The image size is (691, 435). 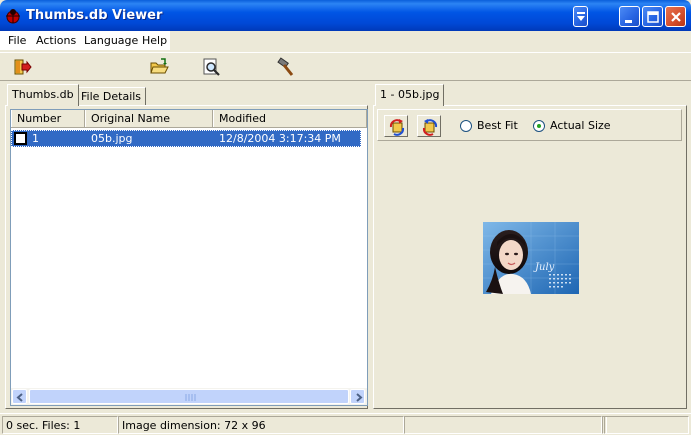 I want to click on list-header: Number Original Name Modified, so click(x=189, y=119).